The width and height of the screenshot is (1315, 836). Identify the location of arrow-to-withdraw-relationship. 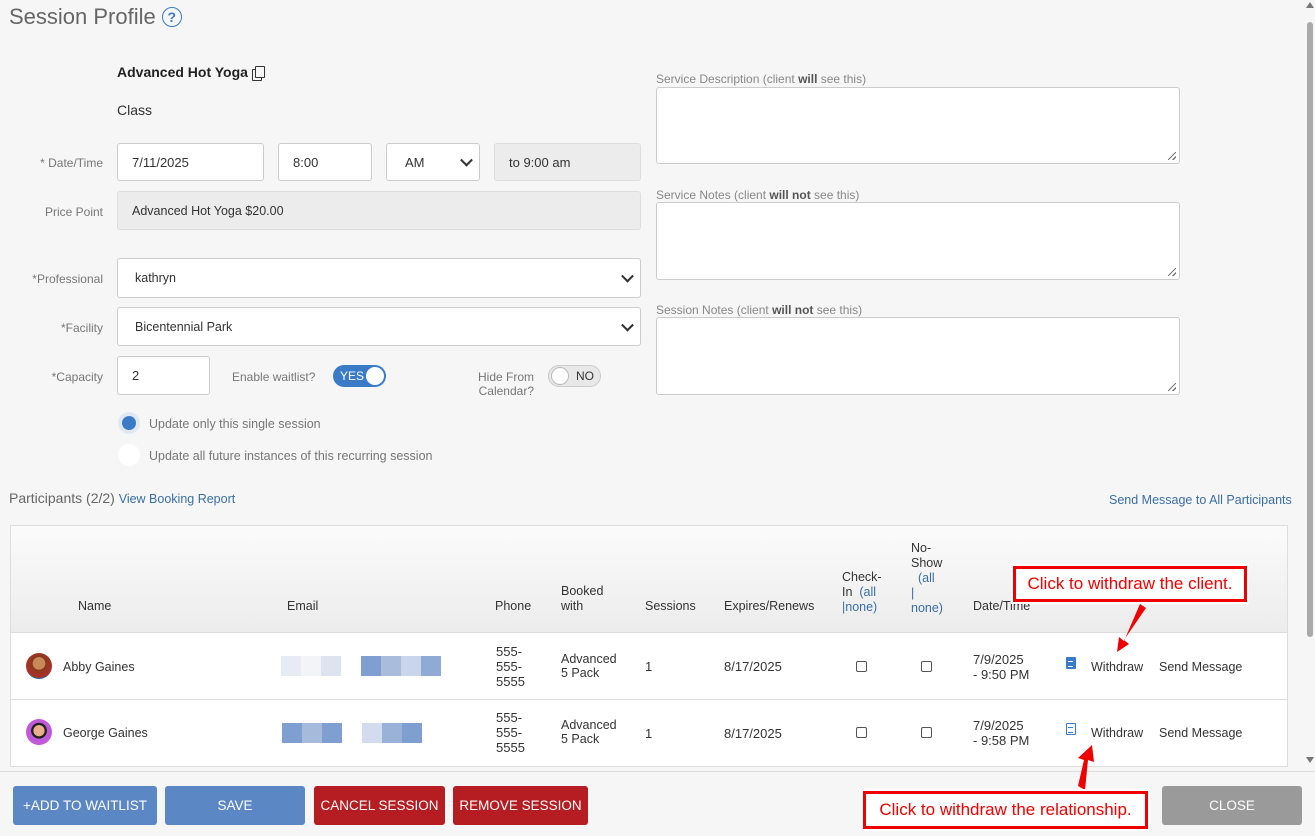
(1086, 767).